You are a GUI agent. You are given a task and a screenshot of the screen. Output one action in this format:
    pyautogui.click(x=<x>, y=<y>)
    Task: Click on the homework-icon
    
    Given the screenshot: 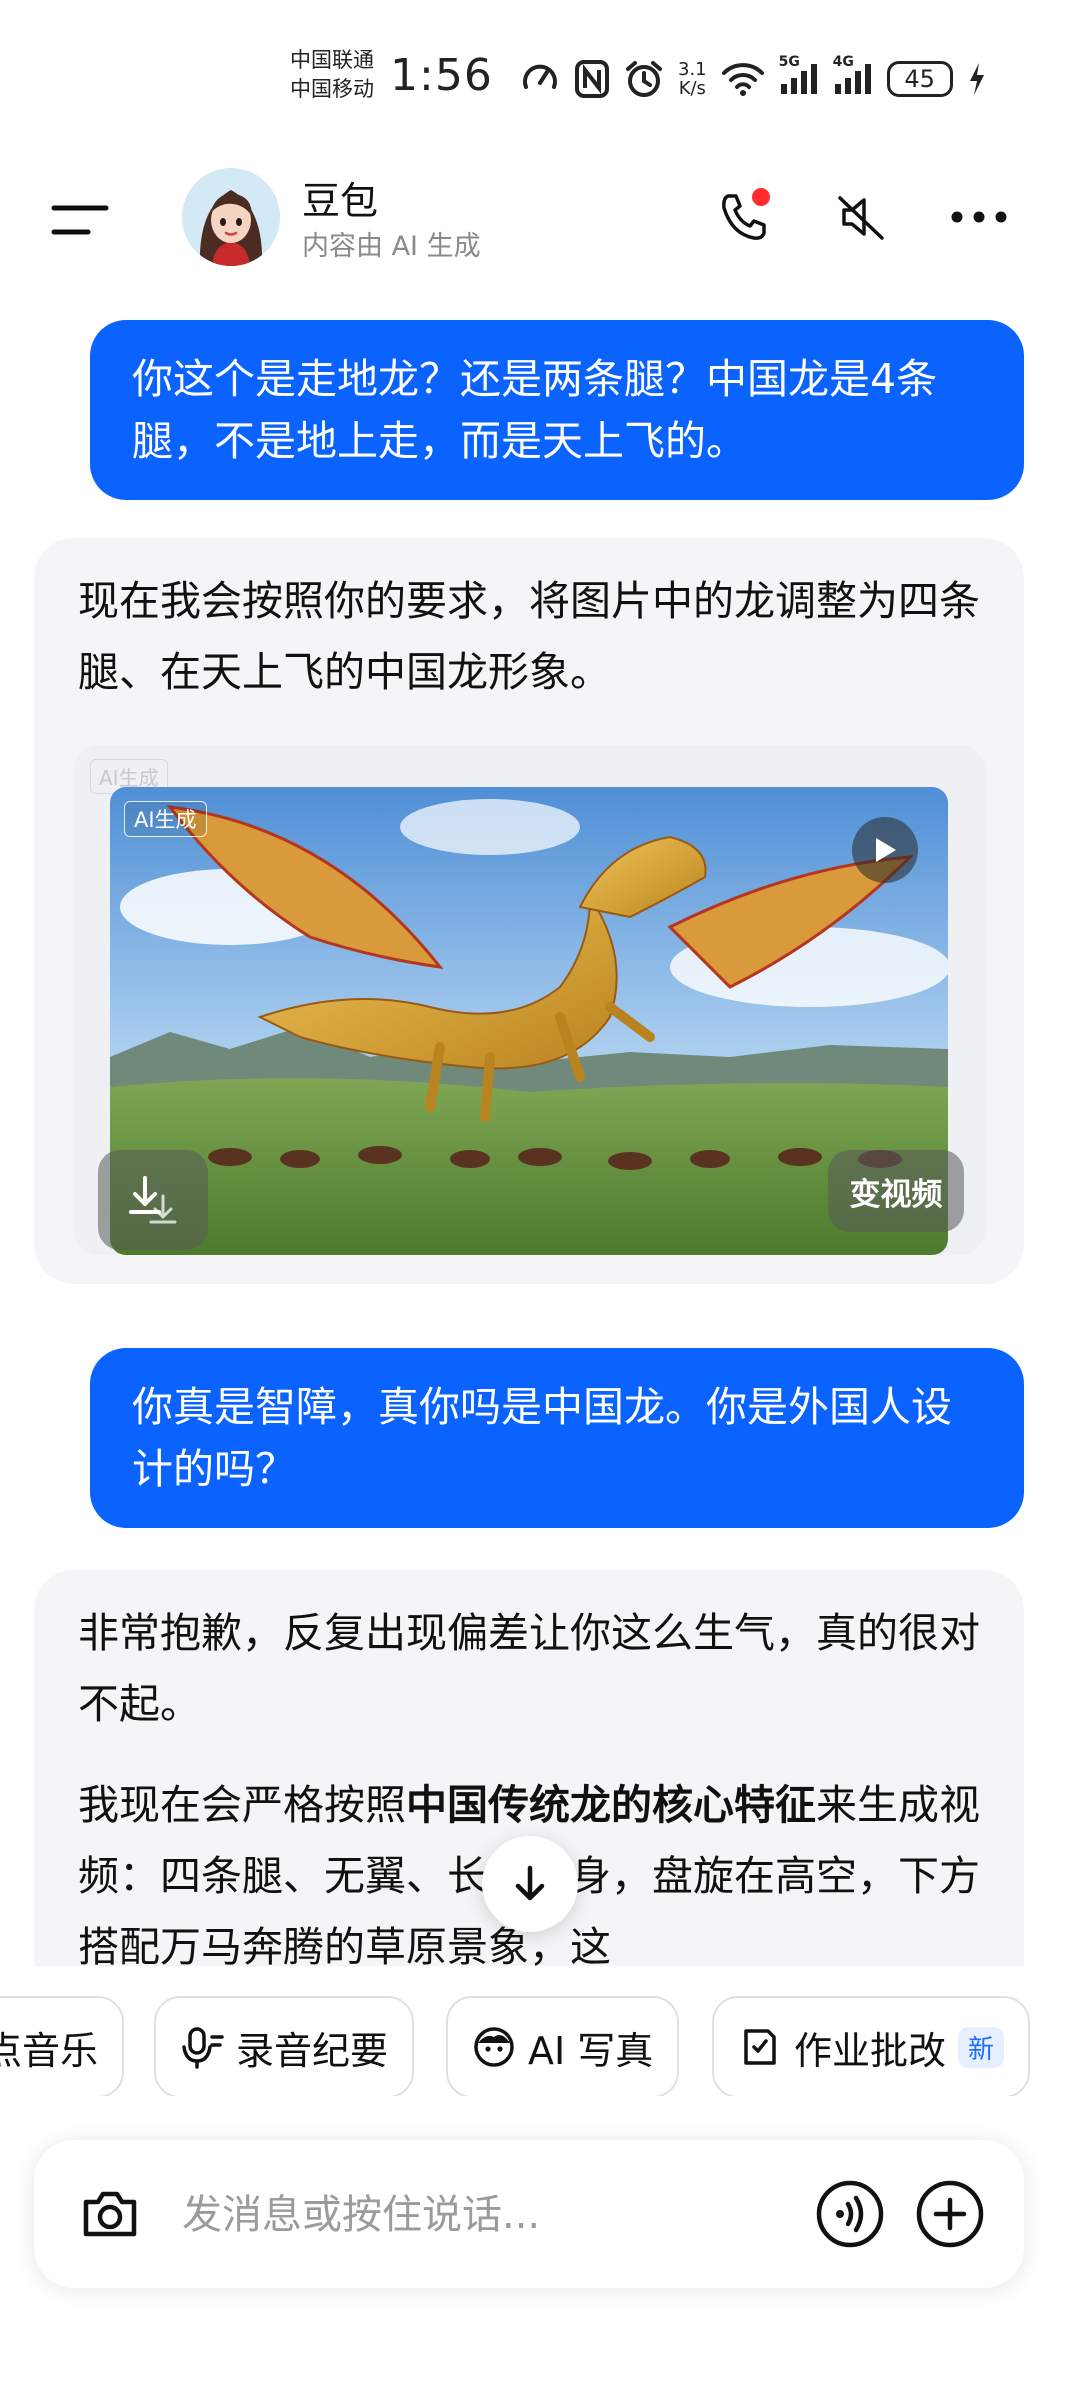 What is the action you would take?
    pyautogui.click(x=760, y=2047)
    